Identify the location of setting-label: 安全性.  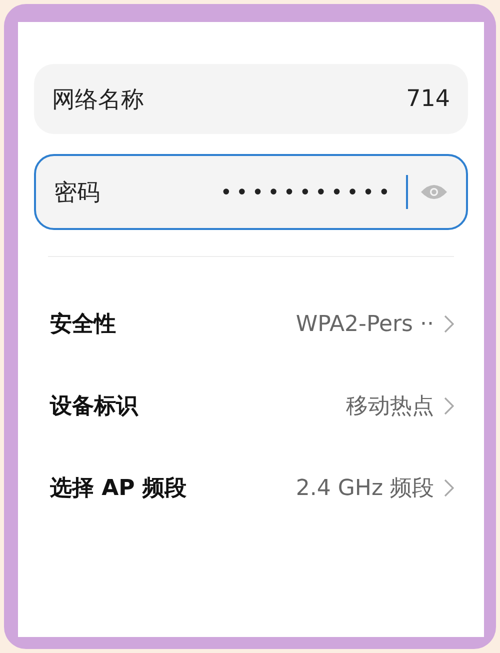
(83, 324).